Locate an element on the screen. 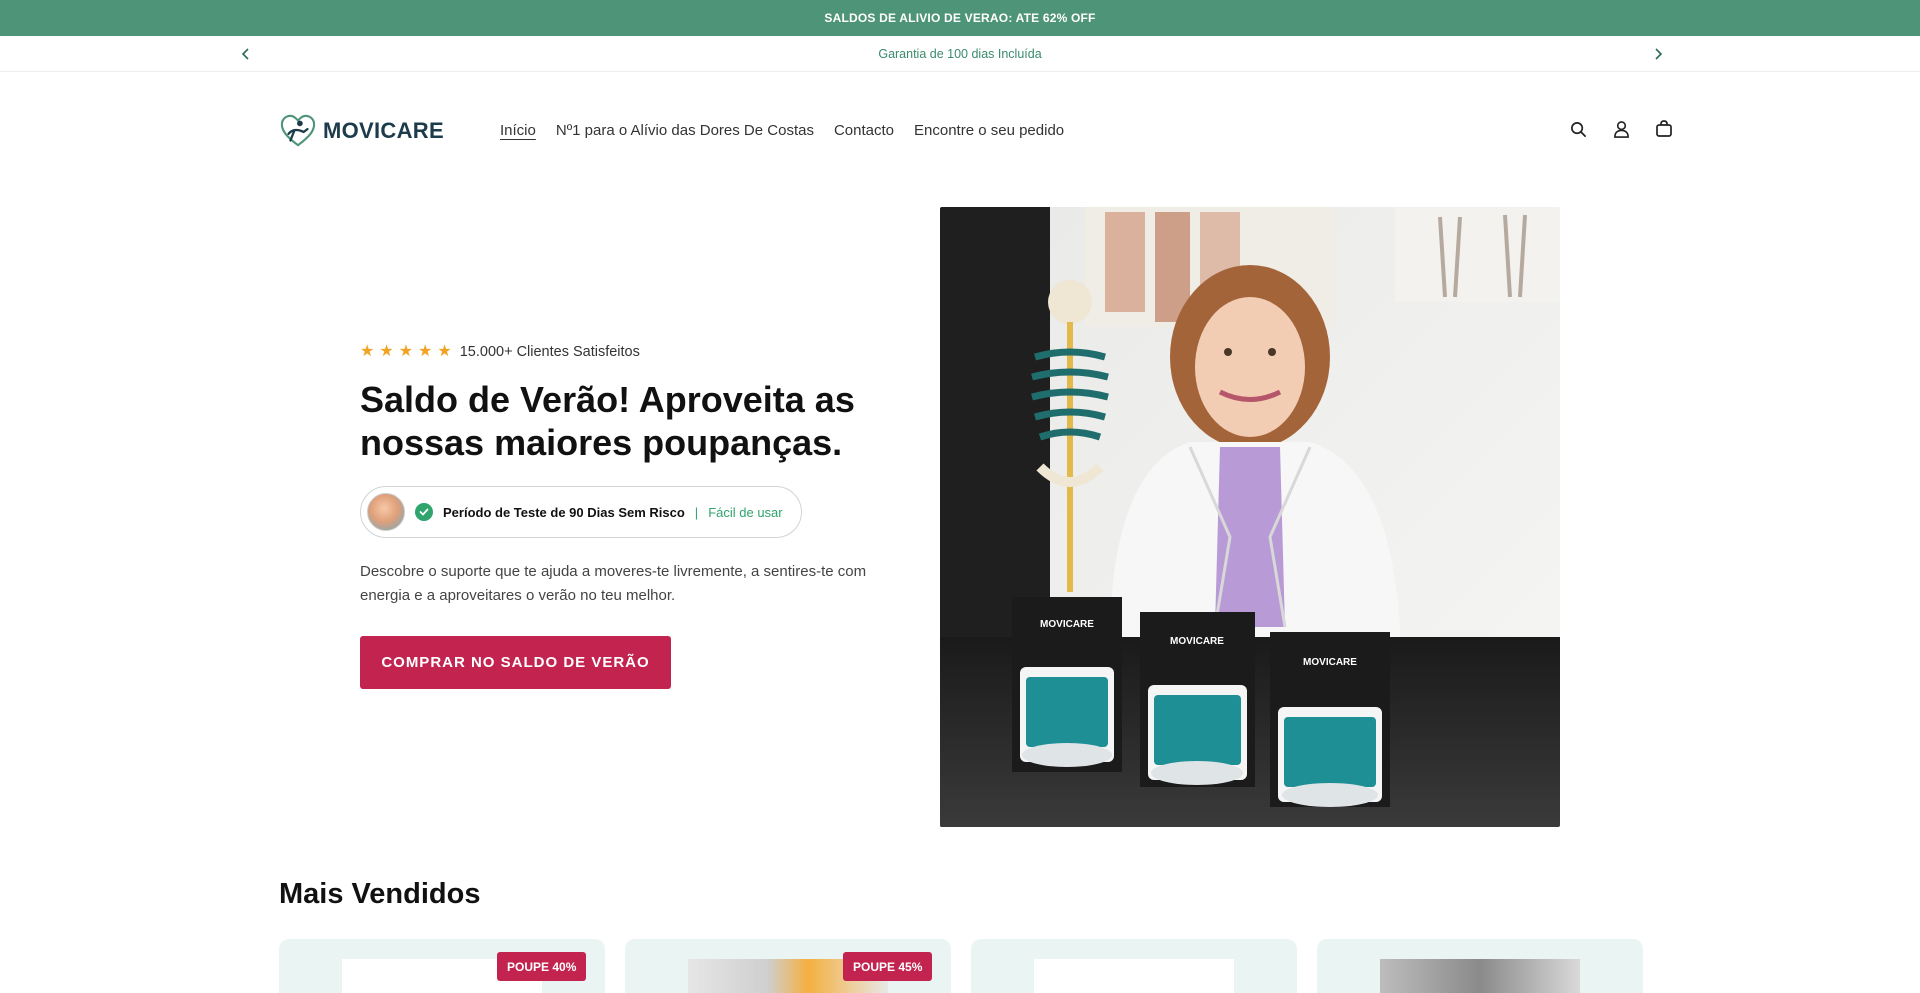 The width and height of the screenshot is (1920, 993). announcement-text: Garantia de 100 dias Incluída is located at coordinates (960, 53).